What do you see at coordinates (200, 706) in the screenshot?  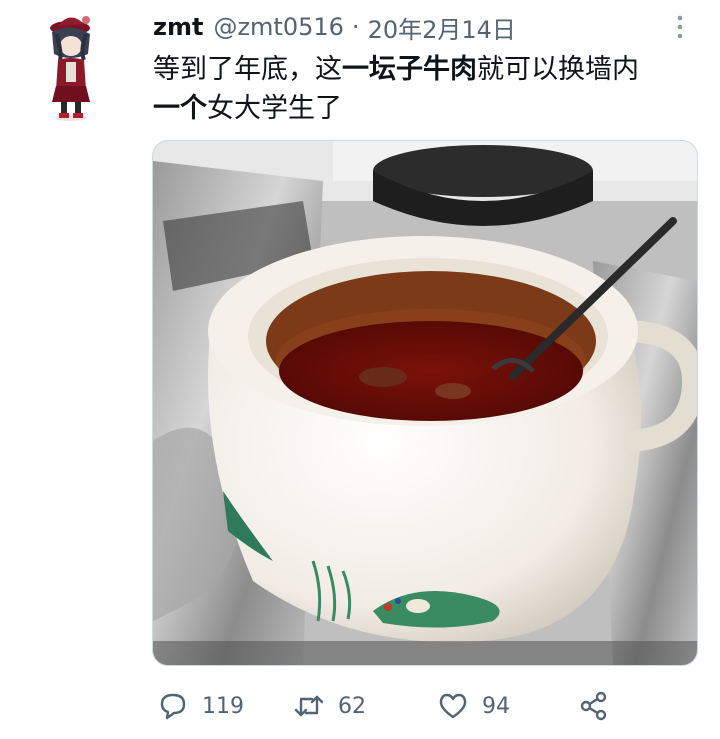 I see `reply-button: 119` at bounding box center [200, 706].